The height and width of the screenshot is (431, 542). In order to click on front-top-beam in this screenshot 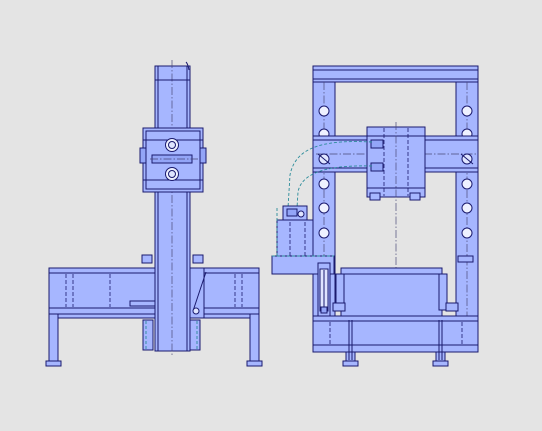, I will do `click(395, 74)`.